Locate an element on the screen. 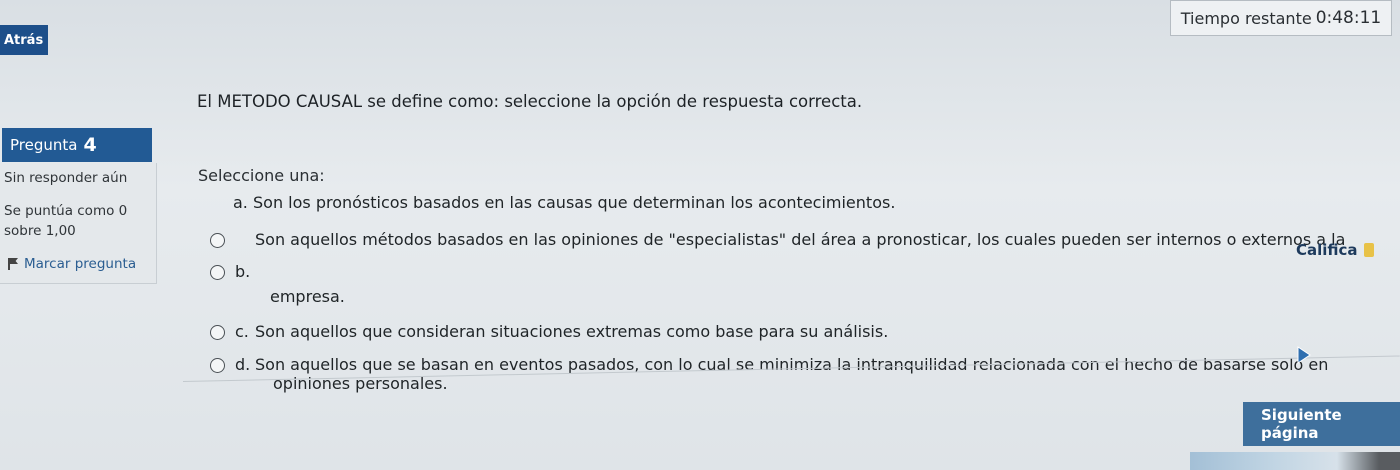 This screenshot has width=1400, height=470. question-label-text: Pregunta is located at coordinates (44, 145).